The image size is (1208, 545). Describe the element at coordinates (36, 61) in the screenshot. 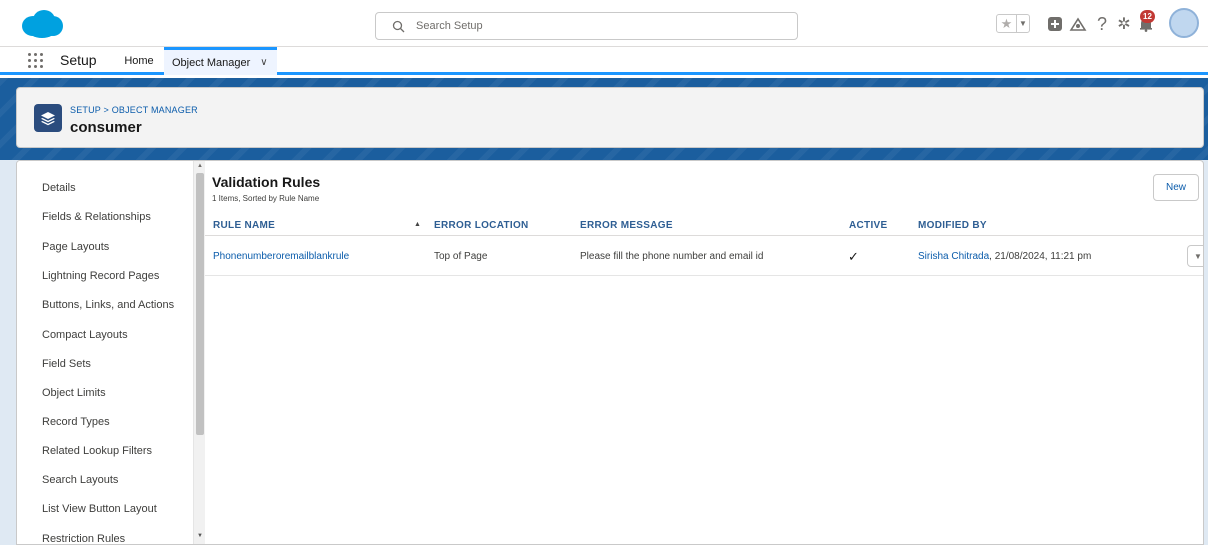

I see `app-launcher-icon` at that location.